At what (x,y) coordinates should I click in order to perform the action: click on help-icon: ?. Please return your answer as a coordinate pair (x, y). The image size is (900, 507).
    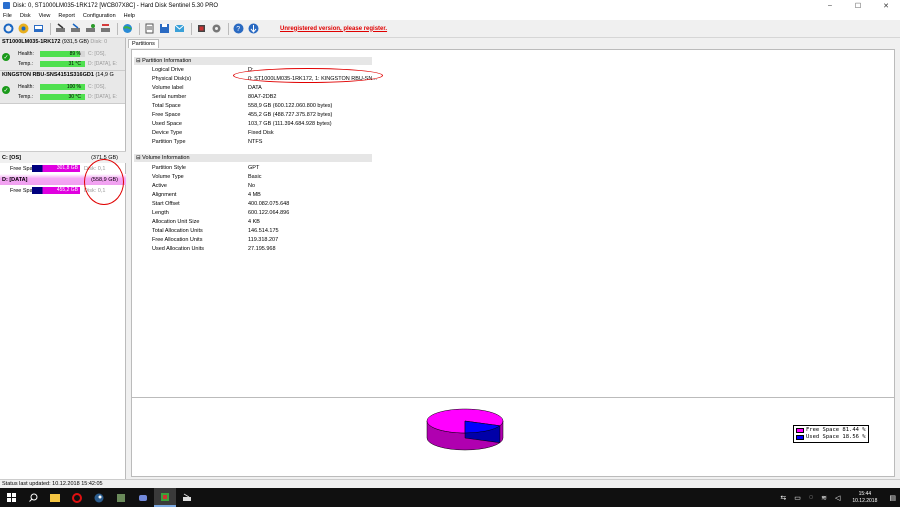
    Looking at the image, I should click on (238, 28).